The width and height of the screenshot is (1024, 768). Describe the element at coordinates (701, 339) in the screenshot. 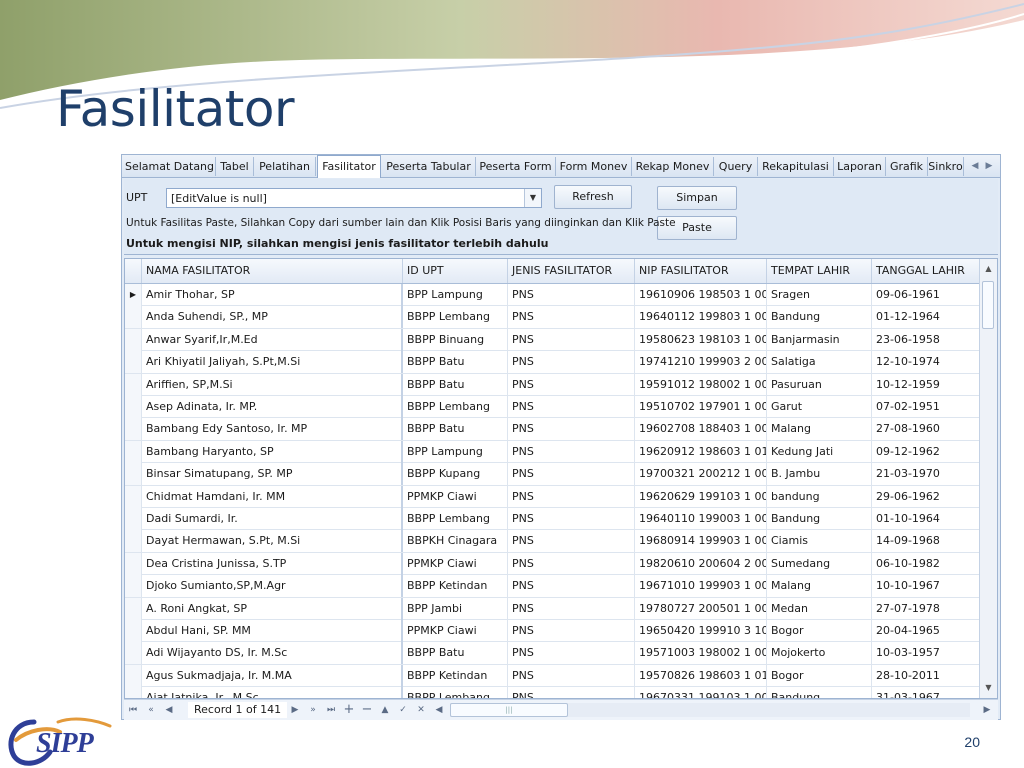

I see `cell-nip: 19580623 198103 1 001` at that location.